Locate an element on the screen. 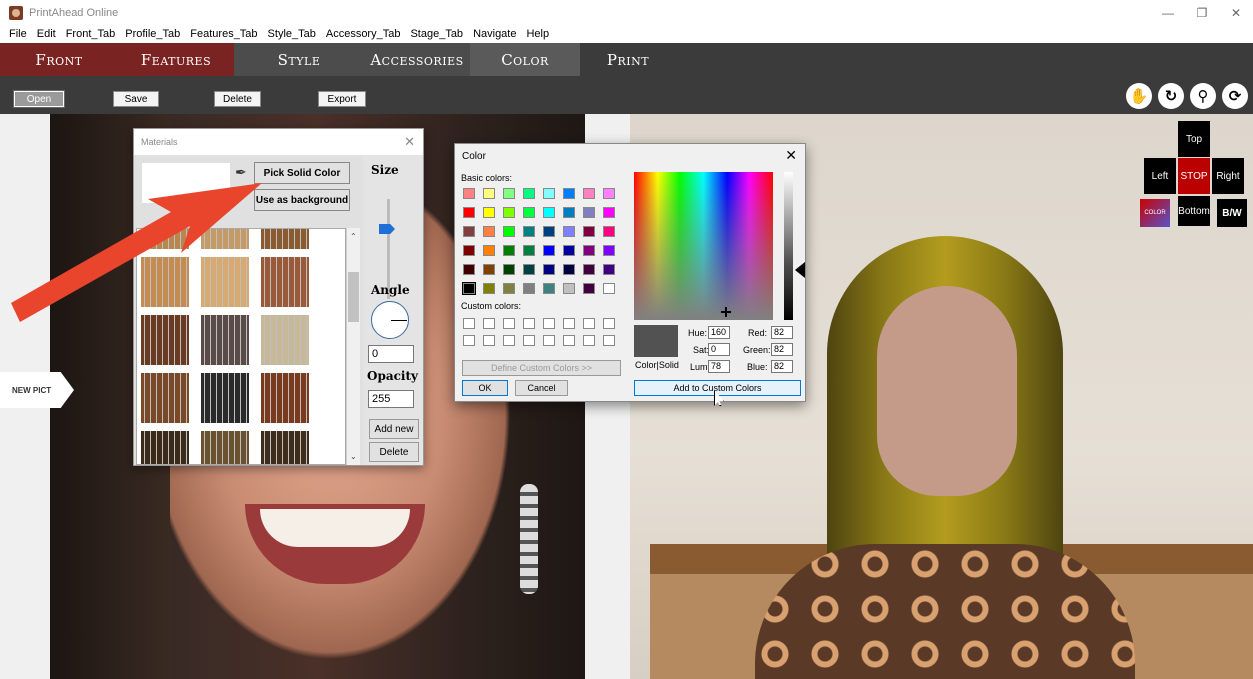 The height and width of the screenshot is (679, 1253). ok-button: OK is located at coordinates (485, 388).